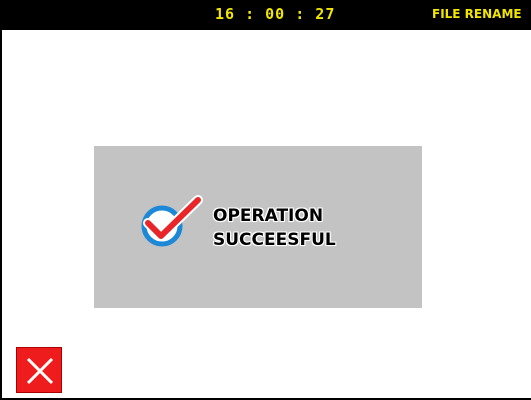  Describe the element at coordinates (477, 14) in the screenshot. I see `screen-title: FILE RENAME` at that location.